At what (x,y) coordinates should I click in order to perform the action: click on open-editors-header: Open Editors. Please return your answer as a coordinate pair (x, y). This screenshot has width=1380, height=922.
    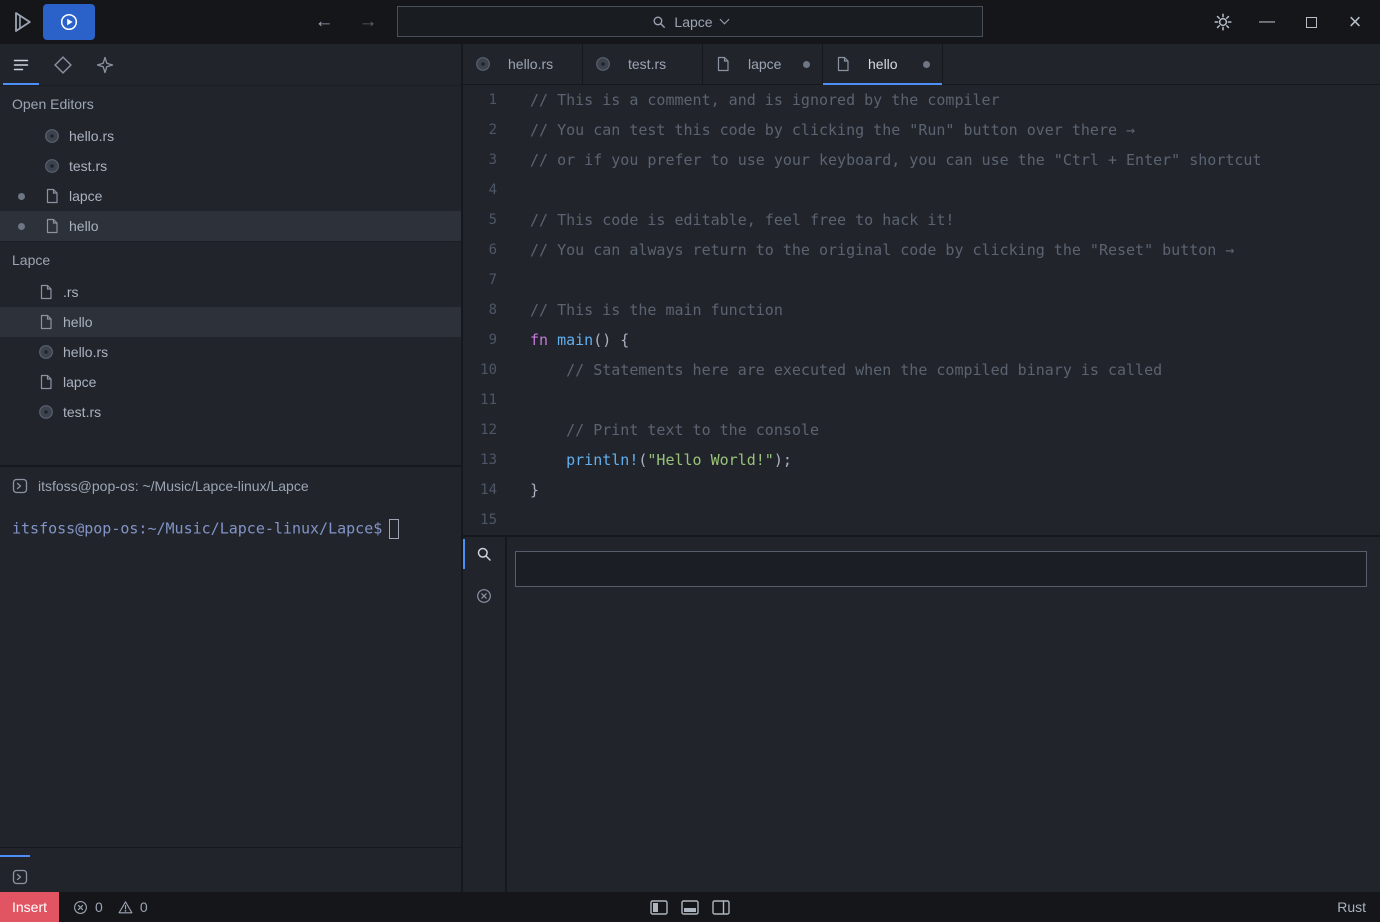
    Looking at the image, I should click on (230, 103).